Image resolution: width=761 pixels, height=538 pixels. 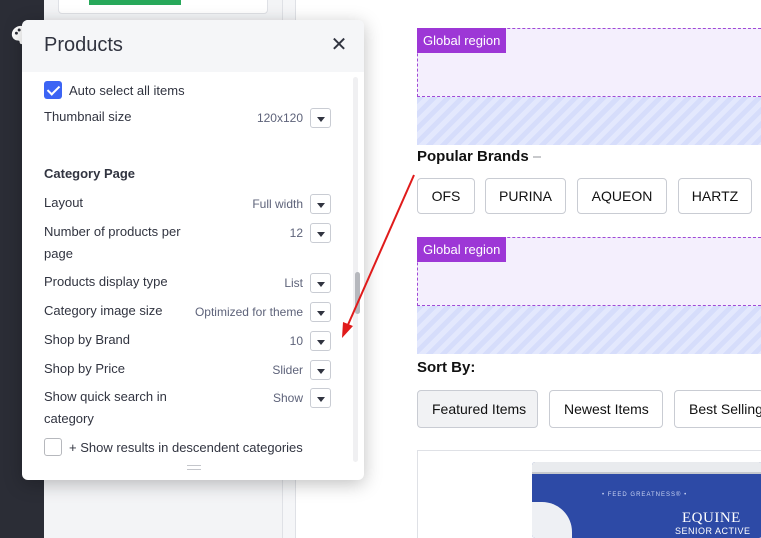 What do you see at coordinates (552, 520) in the screenshot?
I see `bag-graphic` at bounding box center [552, 520].